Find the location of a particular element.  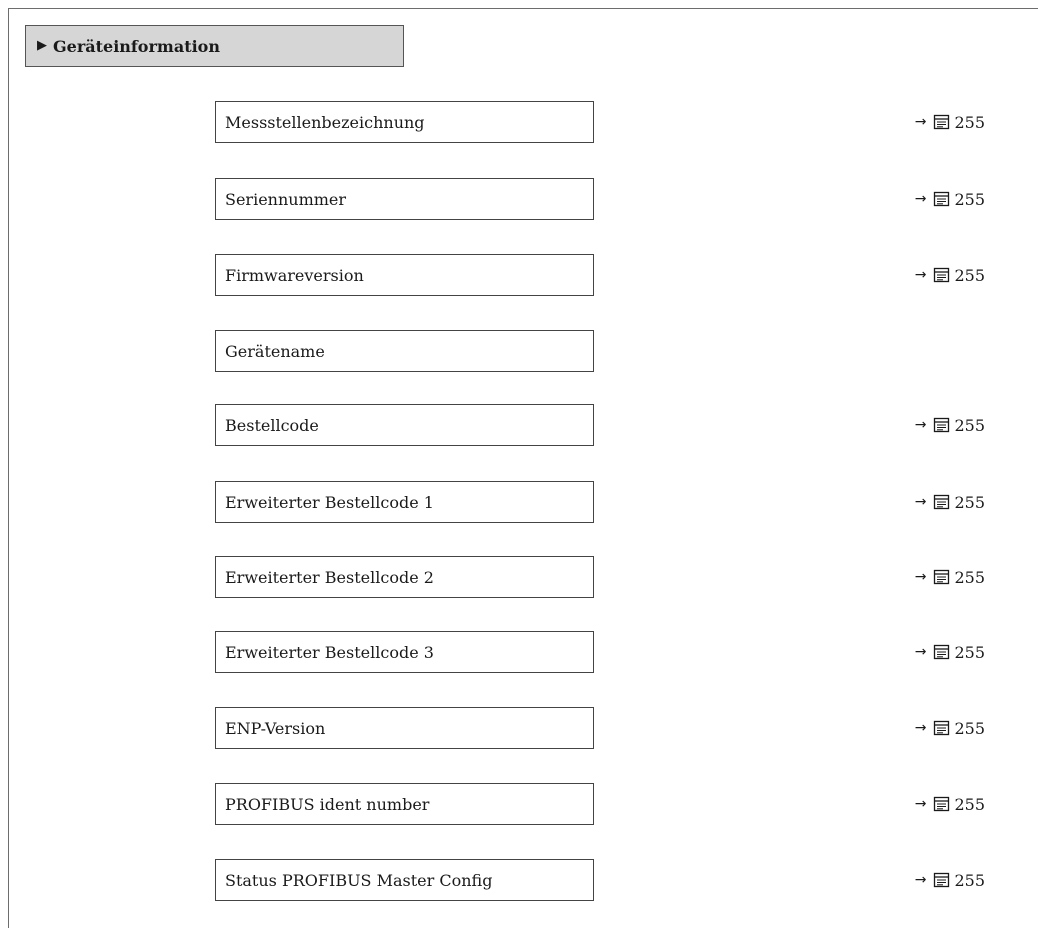

parameter-row: Messstellenbezeichnung → 255 is located at coordinates (605, 122).